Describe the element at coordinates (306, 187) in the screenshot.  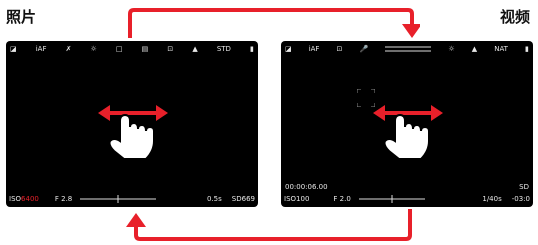
I see `timecode: 00:00:06.00` at that location.